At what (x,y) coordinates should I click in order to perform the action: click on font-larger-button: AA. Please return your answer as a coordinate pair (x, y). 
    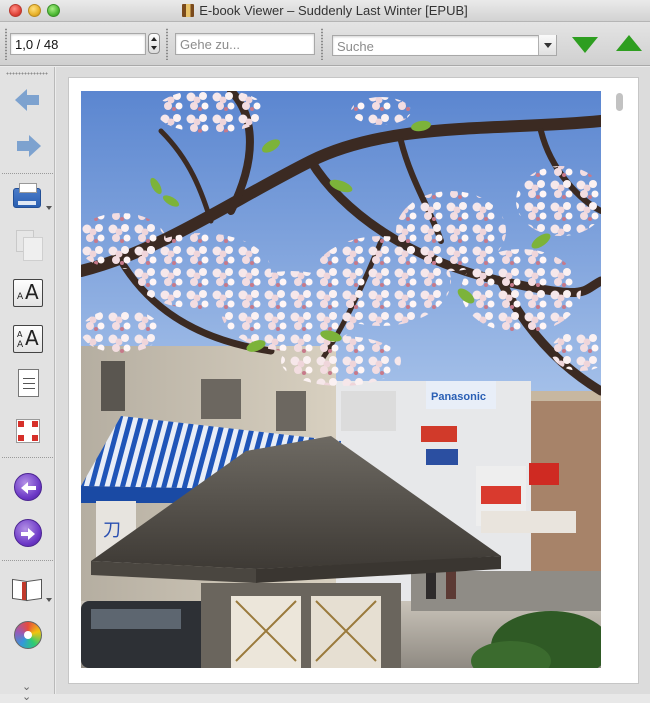
    Looking at the image, I should click on (28, 293).